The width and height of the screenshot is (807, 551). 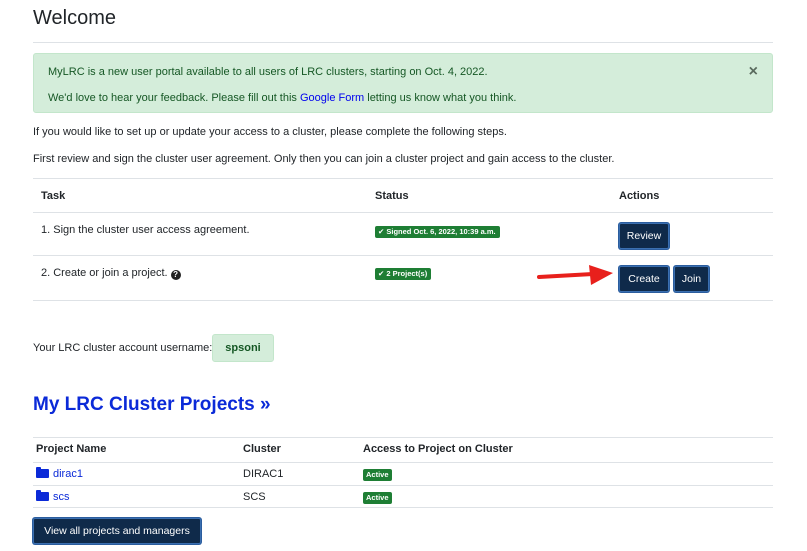 What do you see at coordinates (263, 474) in the screenshot?
I see `cluster-cell: DIRAC1` at bounding box center [263, 474].